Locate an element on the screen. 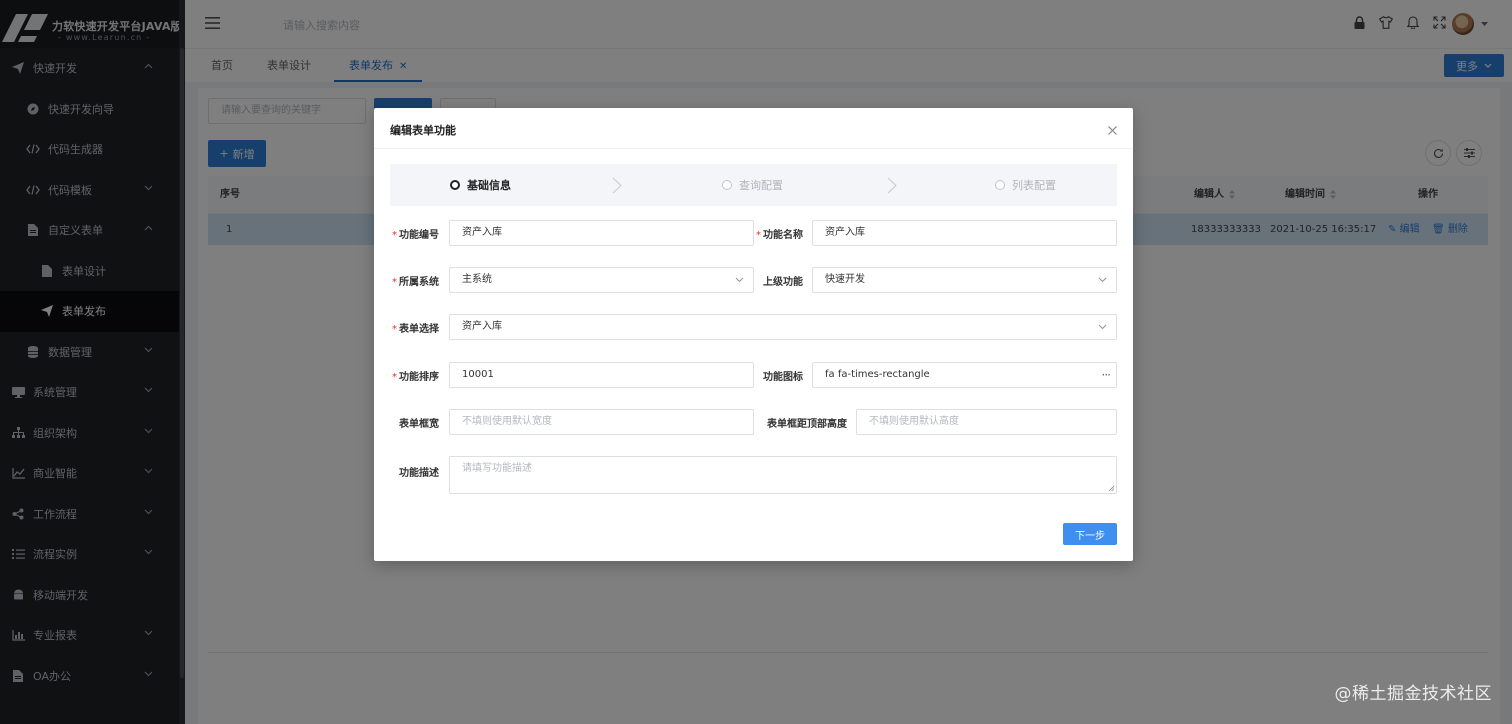  close-icon is located at coordinates (1112, 130).